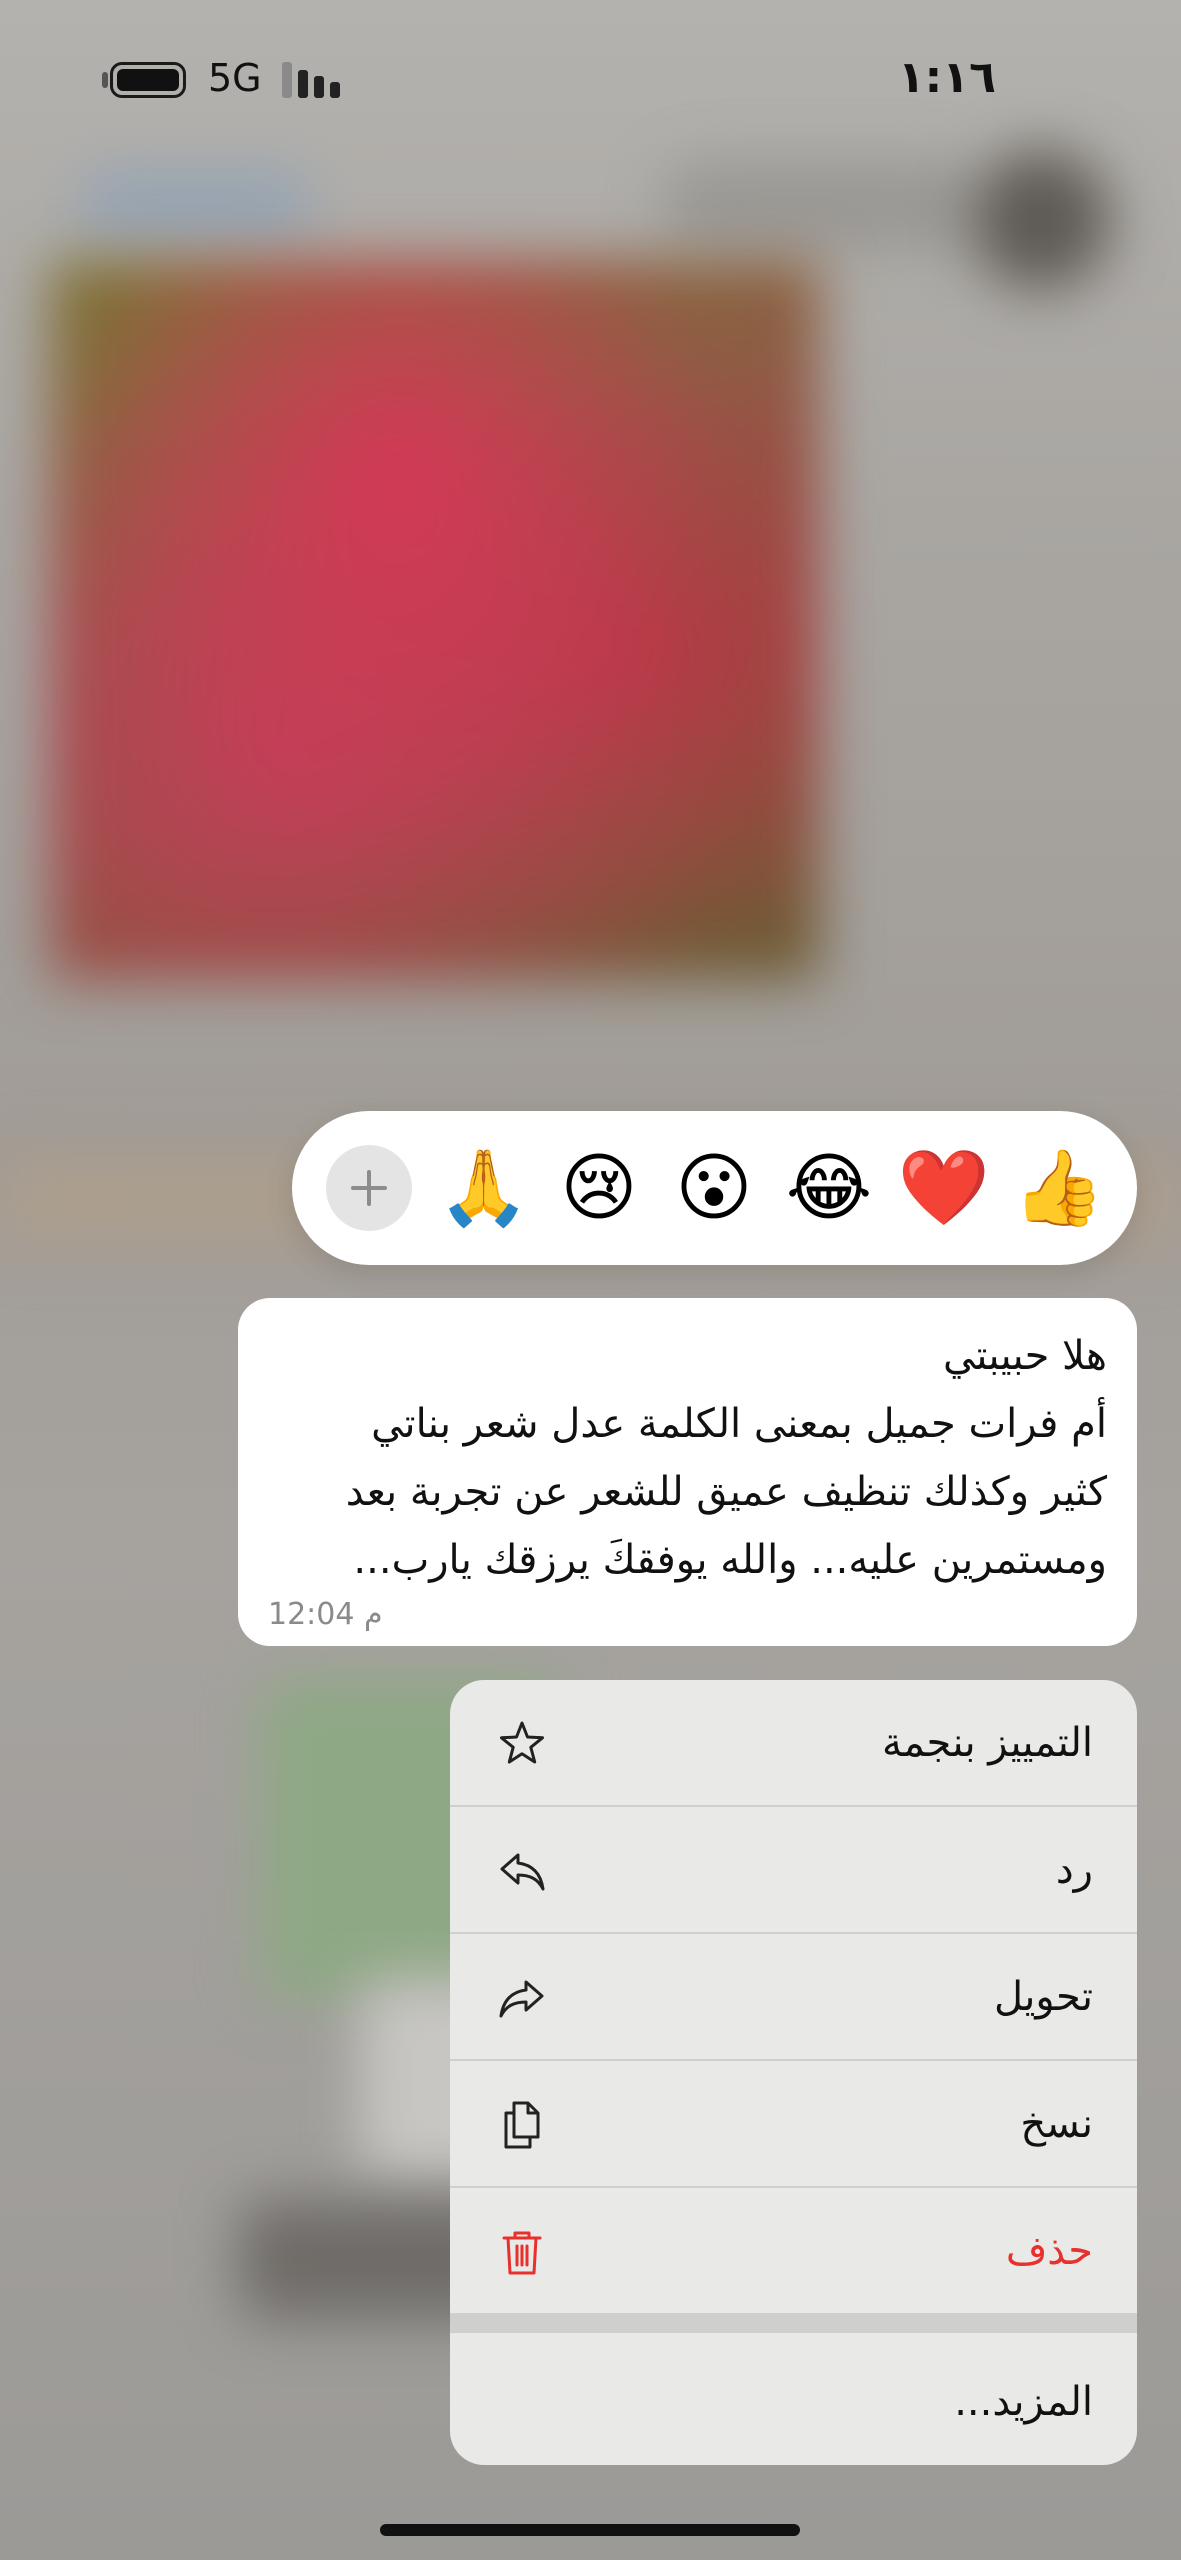 The height and width of the screenshot is (2560, 1181). What do you see at coordinates (314, 80) in the screenshot?
I see `signal-icon` at bounding box center [314, 80].